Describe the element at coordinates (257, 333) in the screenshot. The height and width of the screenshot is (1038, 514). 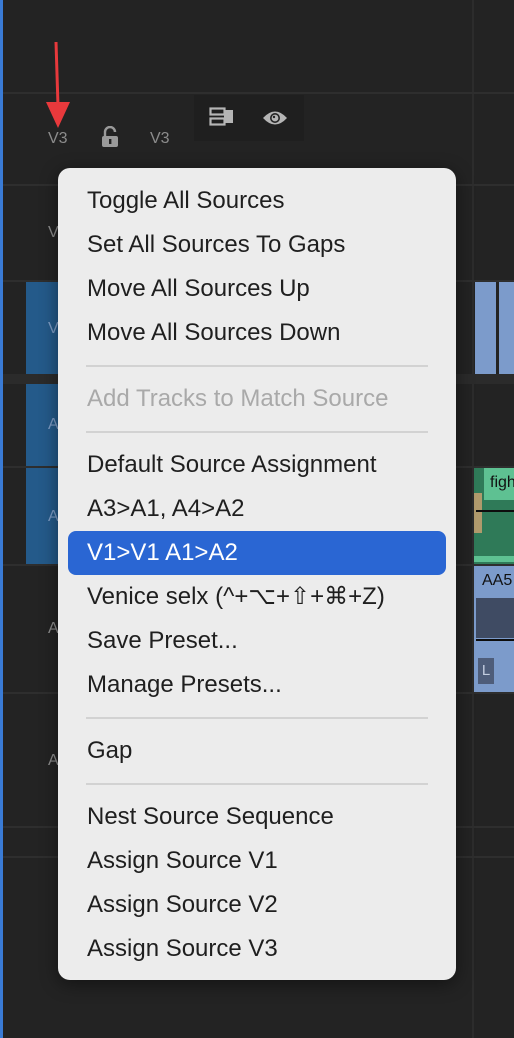
I see `menu-item-move-all-sources-down: Move All Sources Down` at that location.